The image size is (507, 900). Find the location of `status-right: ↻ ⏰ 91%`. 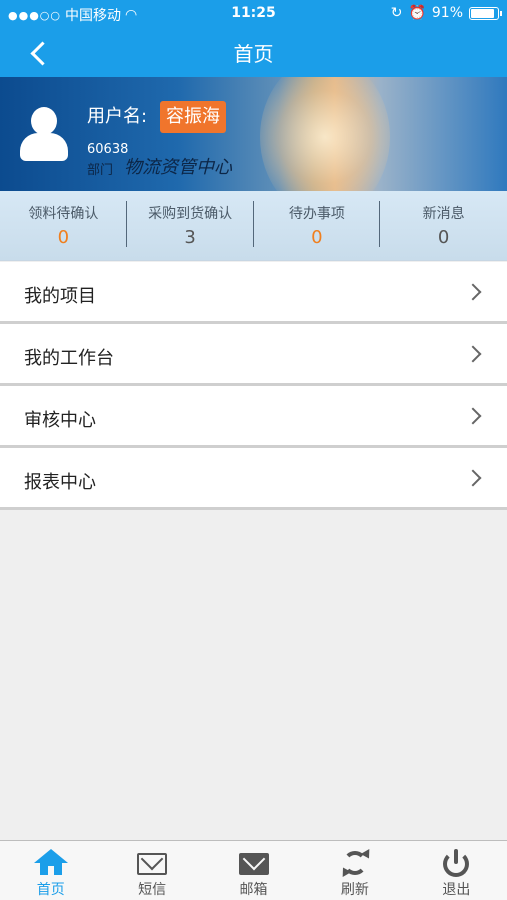

status-right: ↻ ⏰ 91% is located at coordinates (446, 13).